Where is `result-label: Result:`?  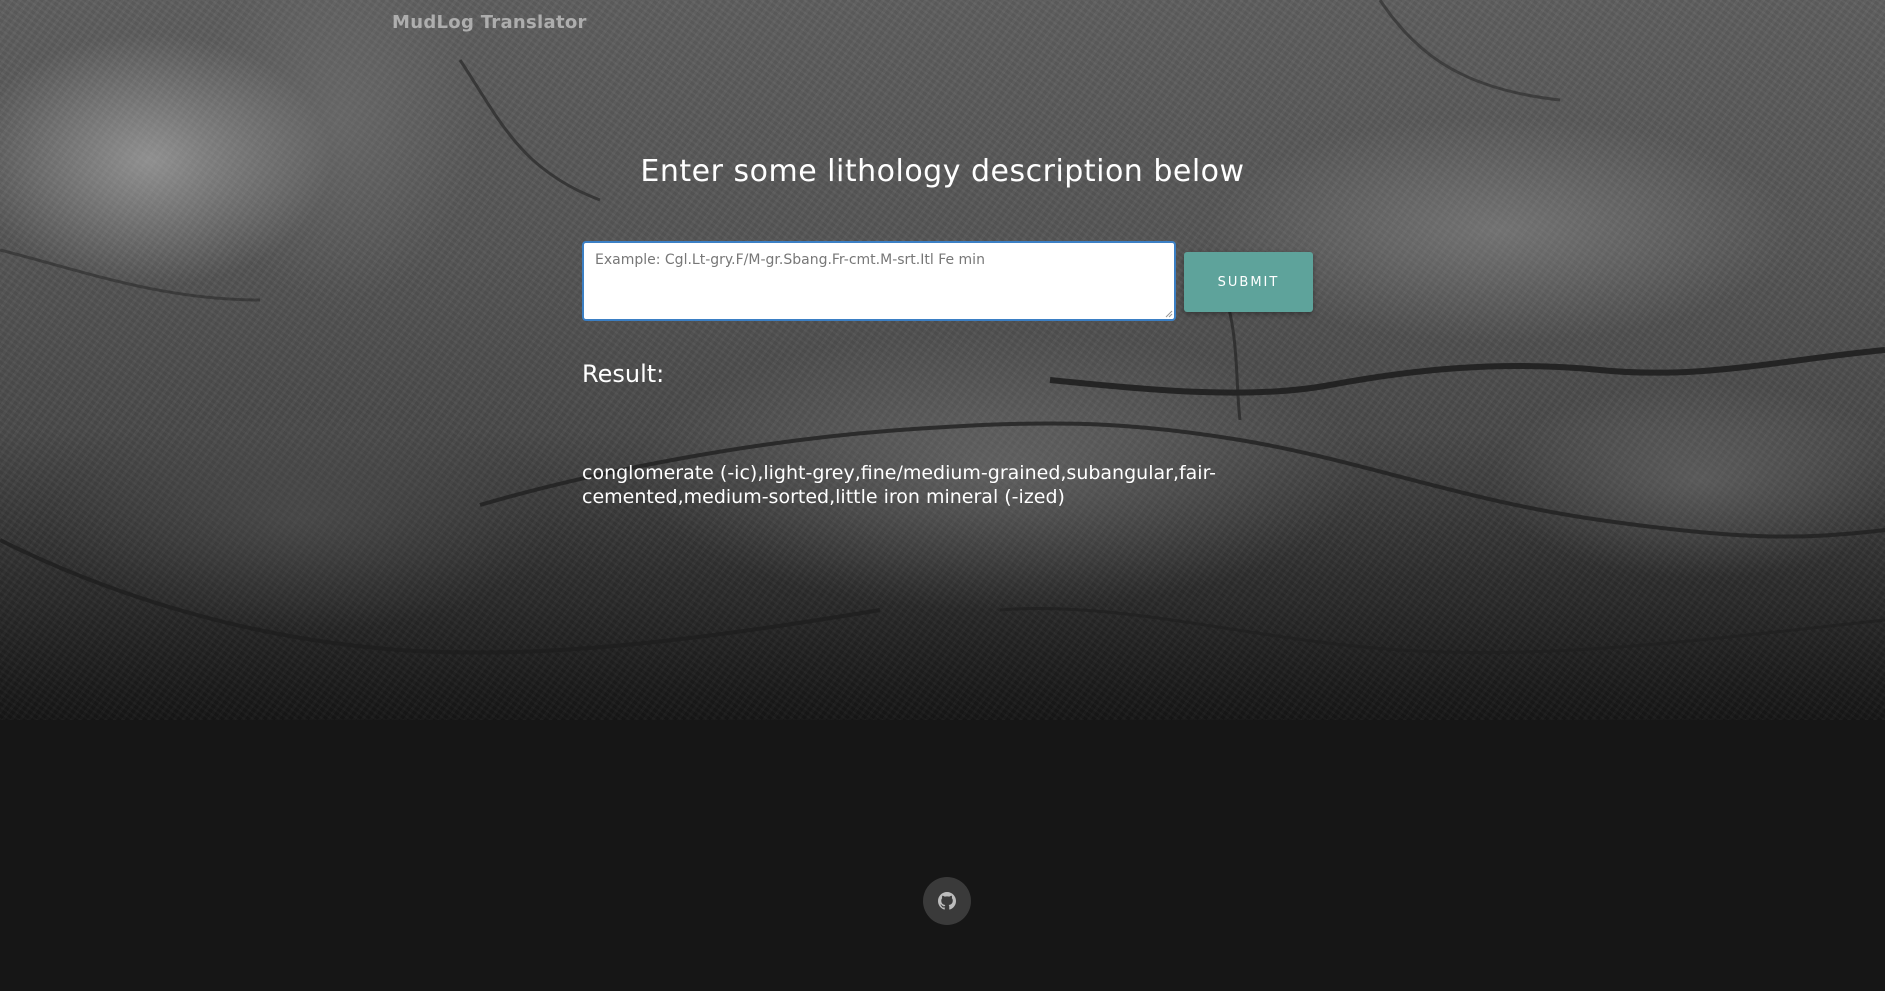
result-label: Result: is located at coordinates (623, 374).